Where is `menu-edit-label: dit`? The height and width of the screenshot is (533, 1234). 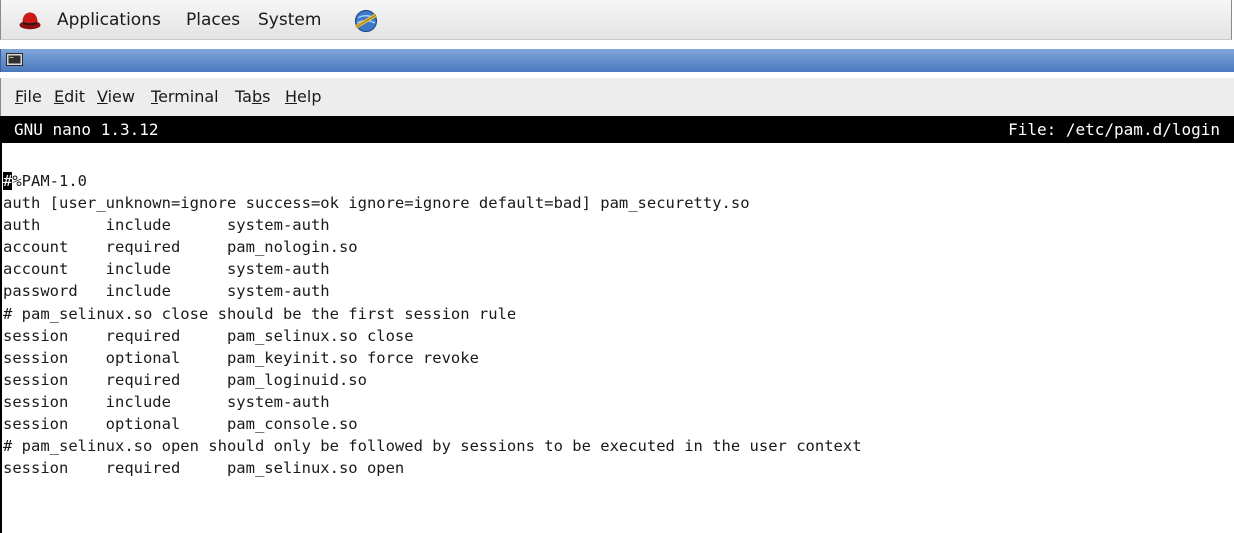 menu-edit-label: dit is located at coordinates (74, 96).